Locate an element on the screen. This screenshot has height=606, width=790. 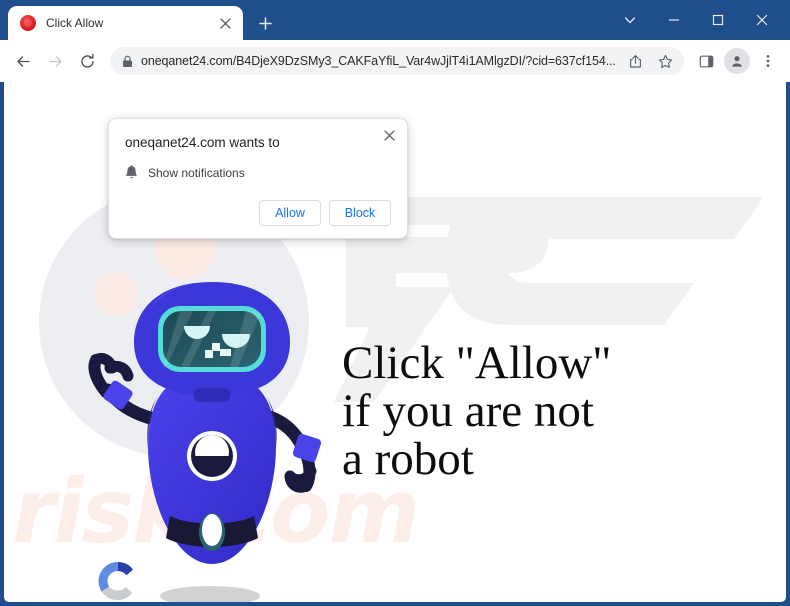
arrow-left-icon is located at coordinates (23, 61).